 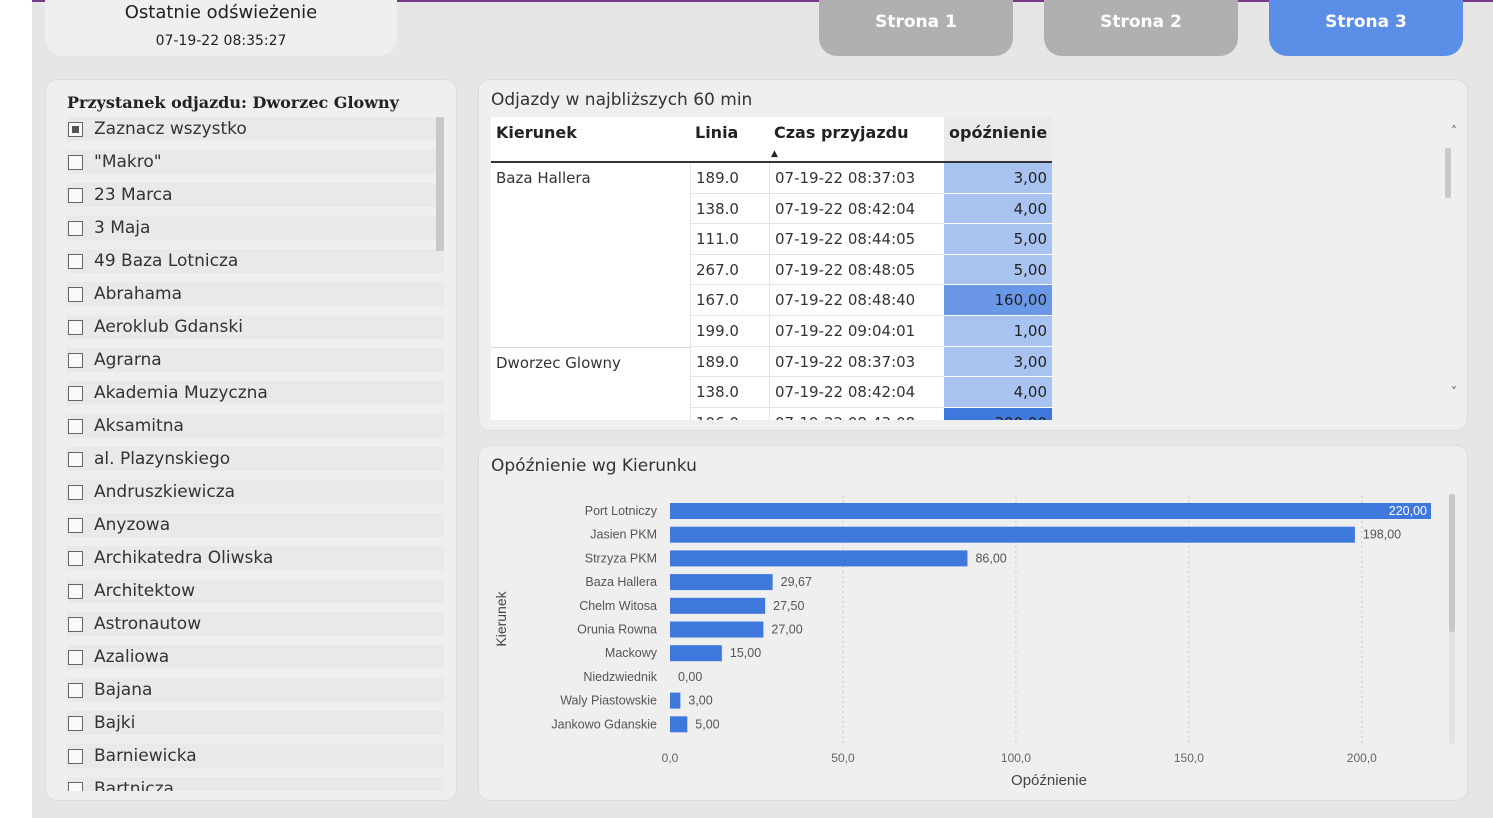 I want to click on cell-linia: 111.0, so click(x=729, y=239).